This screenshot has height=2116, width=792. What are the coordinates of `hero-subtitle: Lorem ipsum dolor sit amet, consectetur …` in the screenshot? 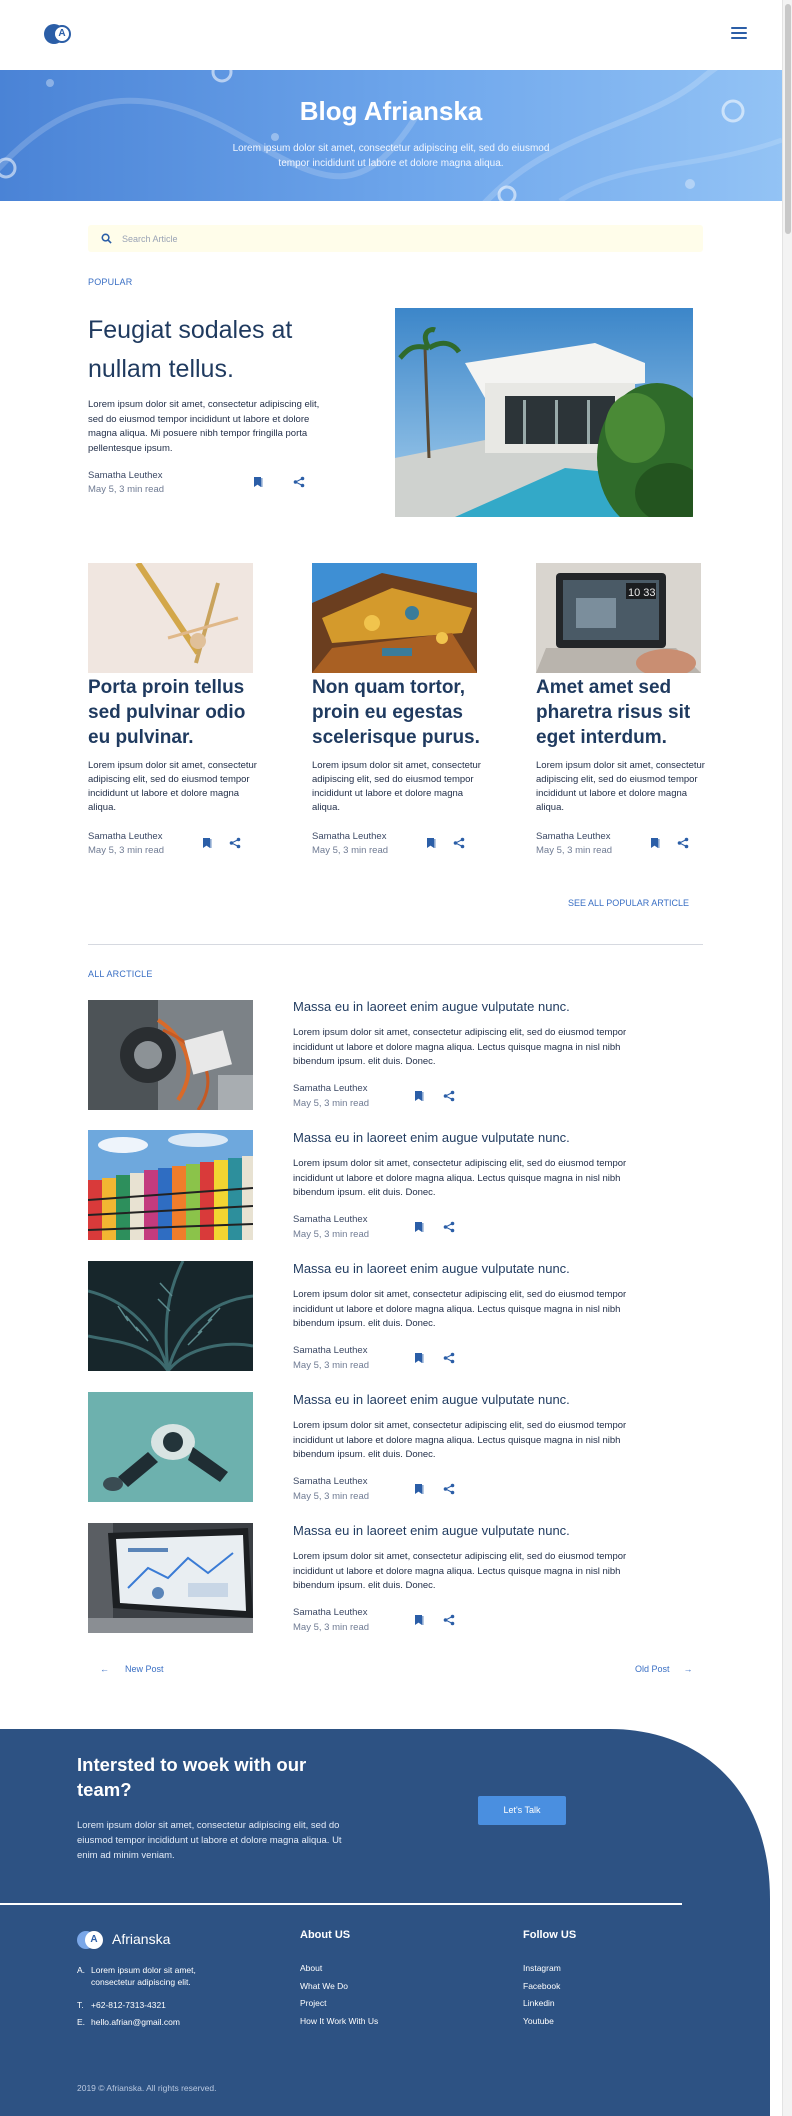 It's located at (391, 156).